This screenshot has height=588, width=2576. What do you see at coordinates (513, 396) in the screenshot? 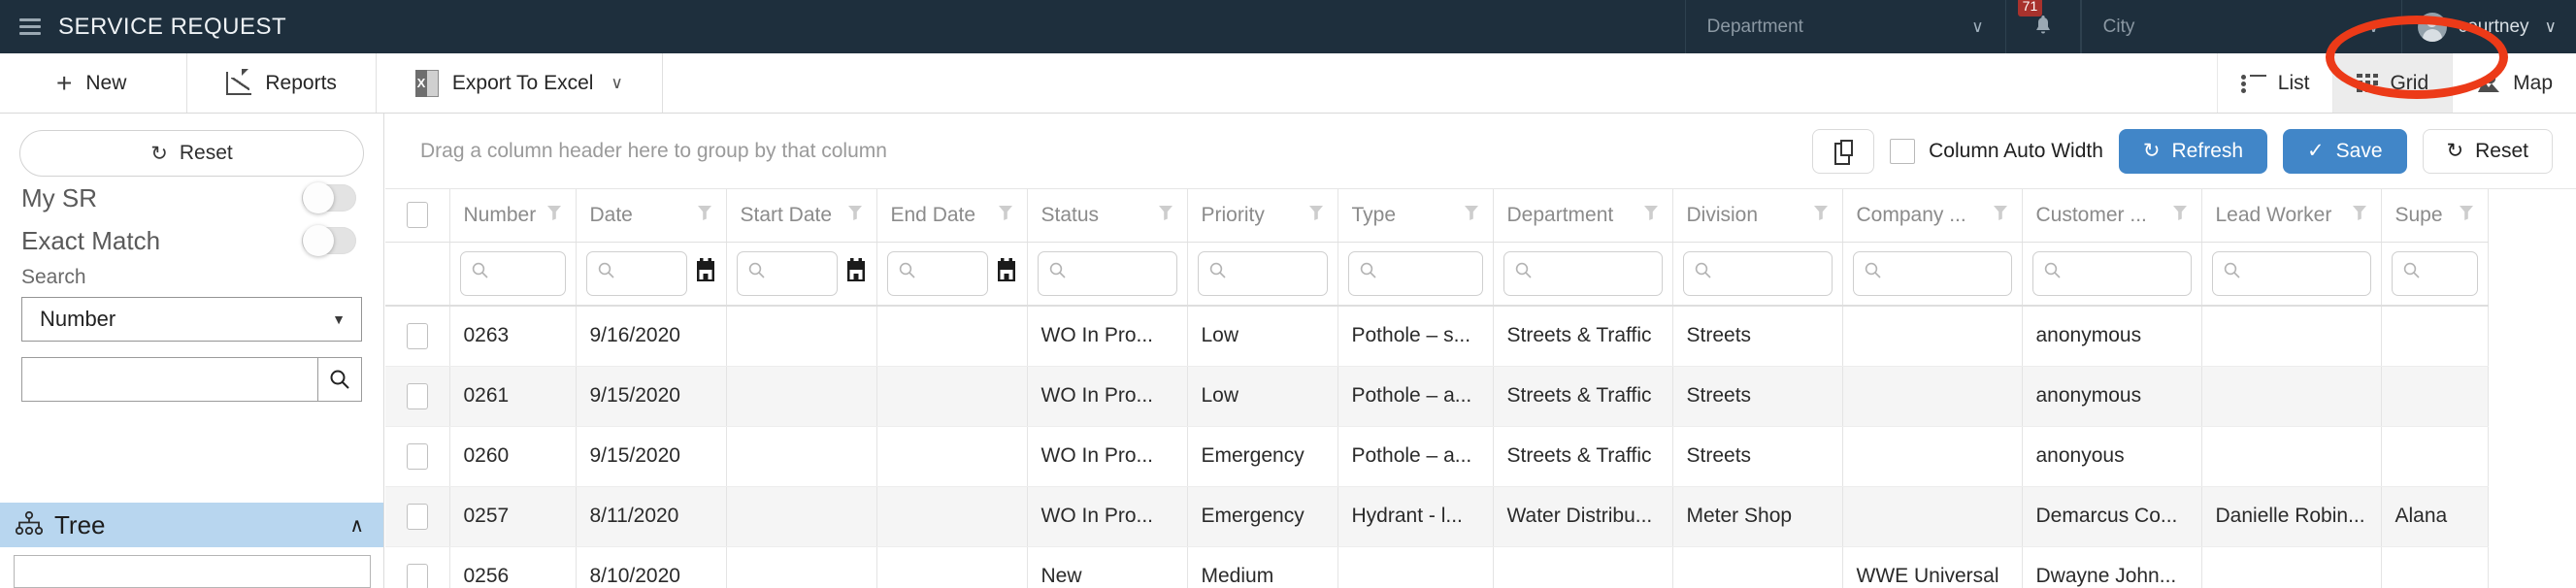
I see `table-cell: 0261` at bounding box center [513, 396].